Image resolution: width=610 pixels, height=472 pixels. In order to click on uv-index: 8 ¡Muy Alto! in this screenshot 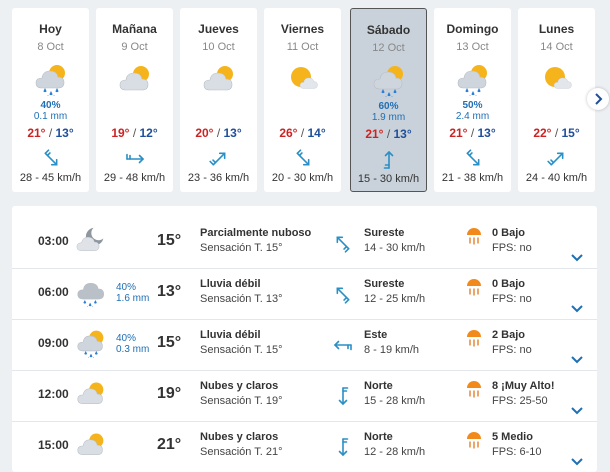, I will do `click(523, 386)`.